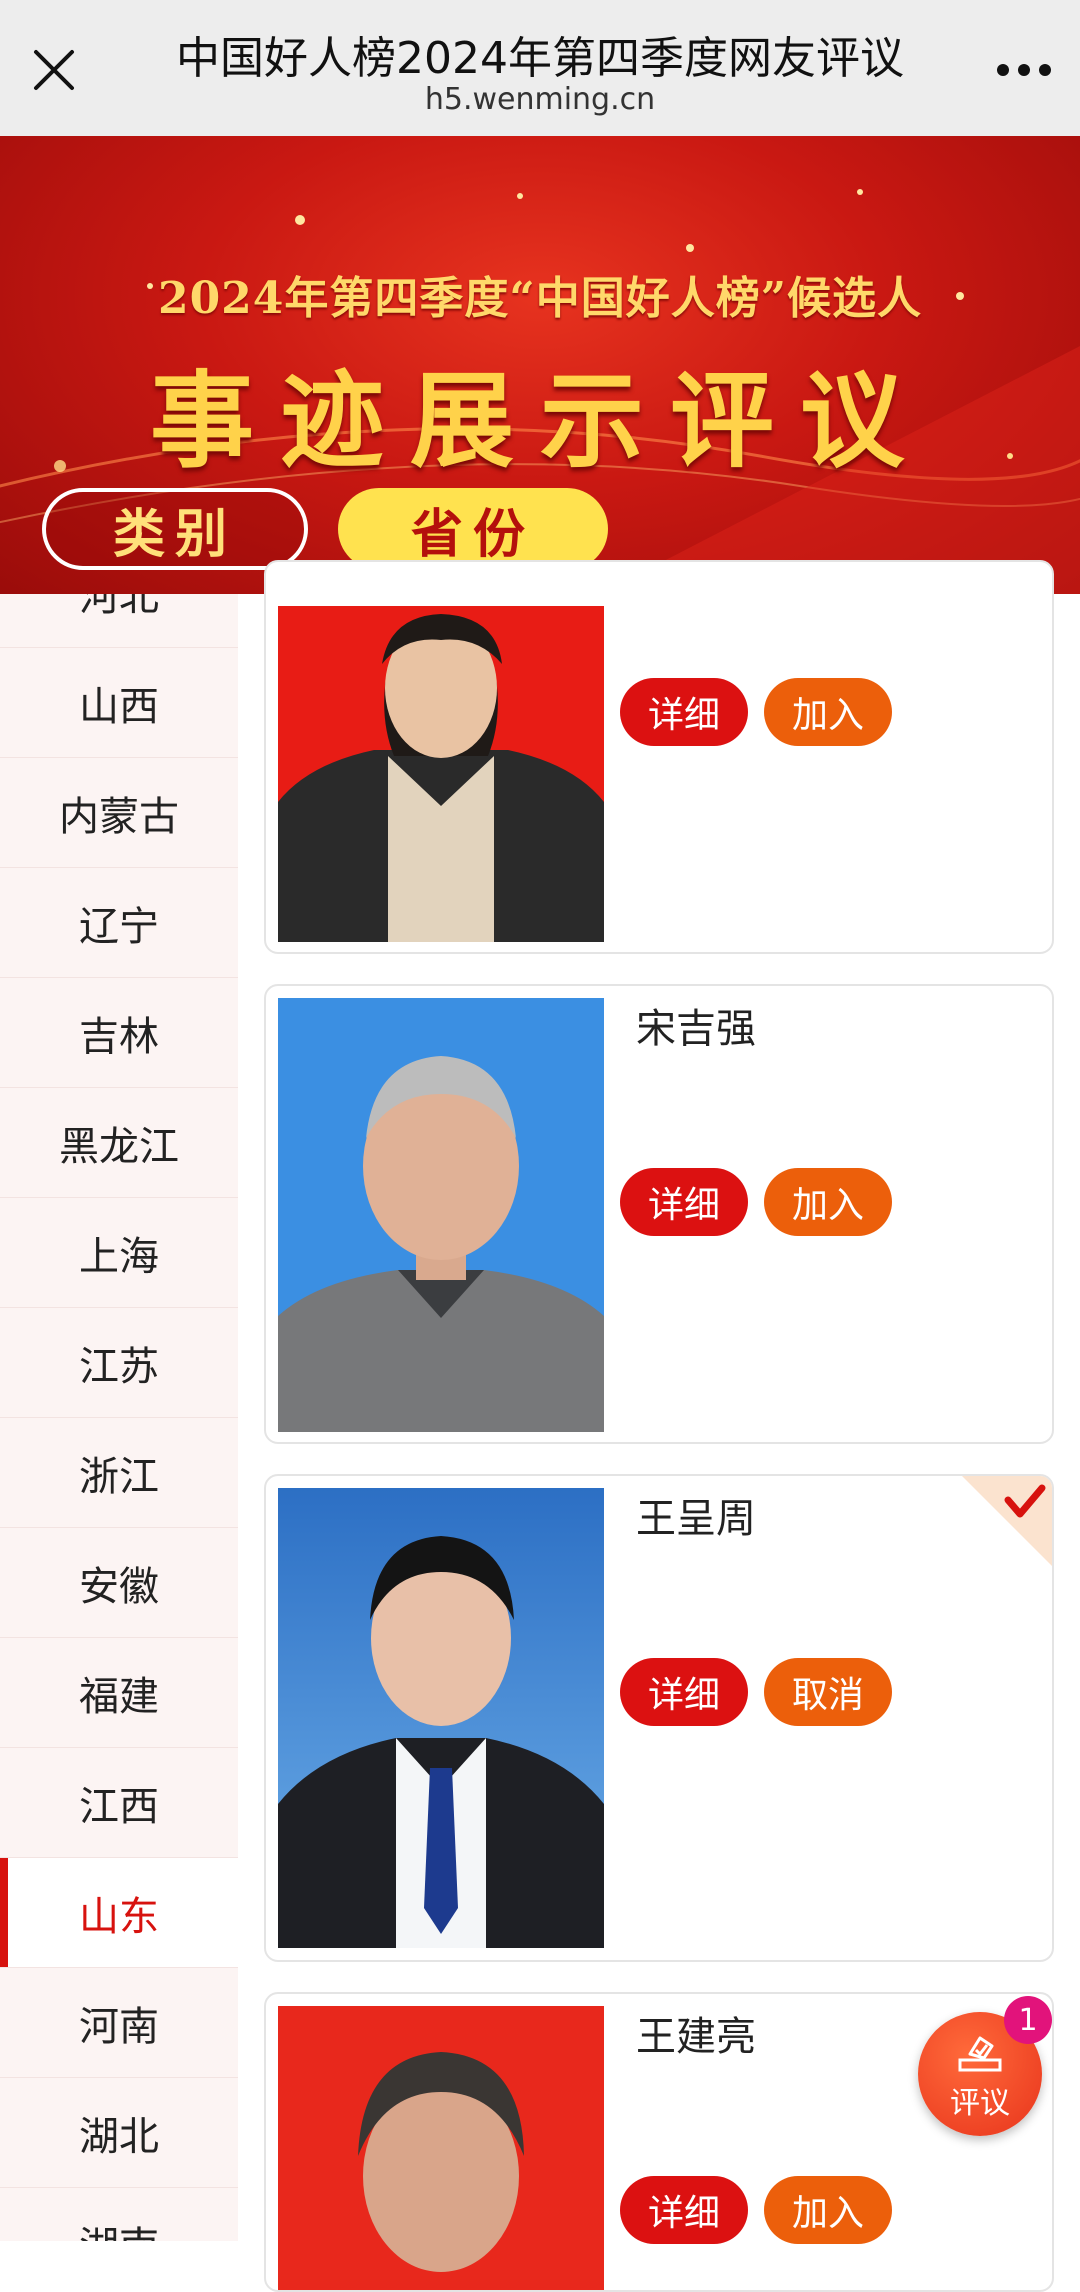 This screenshot has height=2292, width=1080. Describe the element at coordinates (696, 1519) in the screenshot. I see `candidate-name: 王呈周` at that location.